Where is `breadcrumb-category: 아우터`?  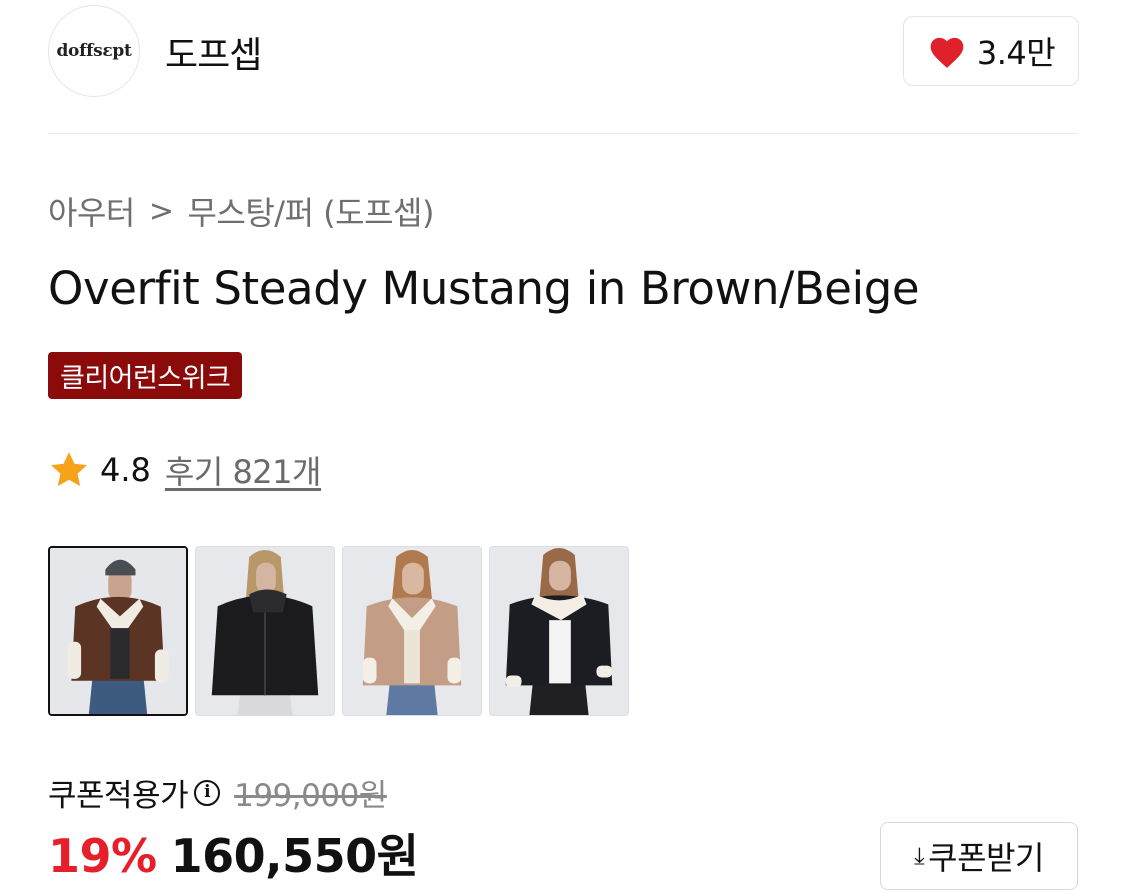
breadcrumb-category: 아우터 is located at coordinates (91, 211).